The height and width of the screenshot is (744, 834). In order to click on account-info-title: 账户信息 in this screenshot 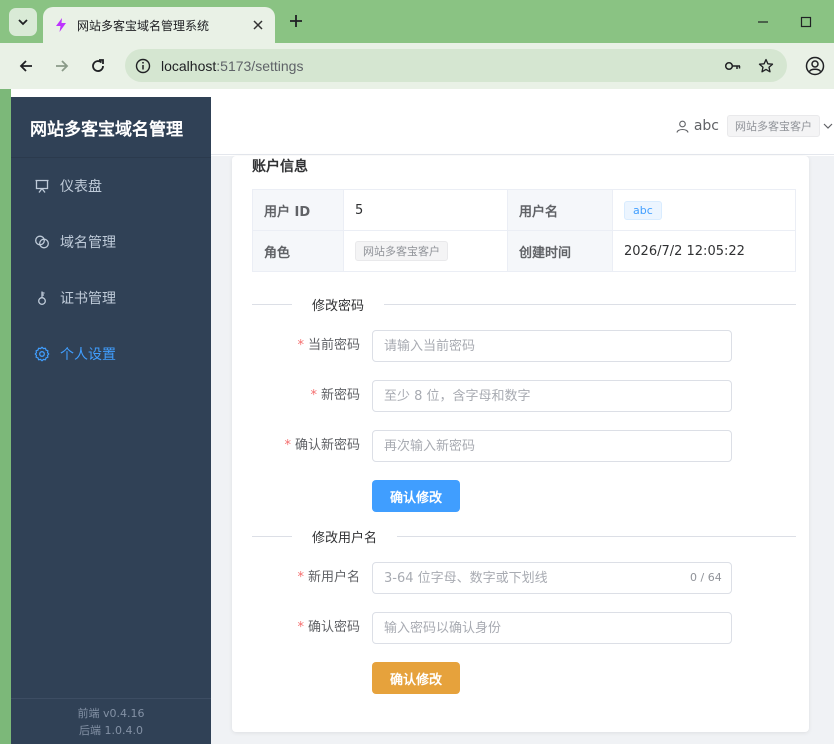, I will do `click(280, 167)`.